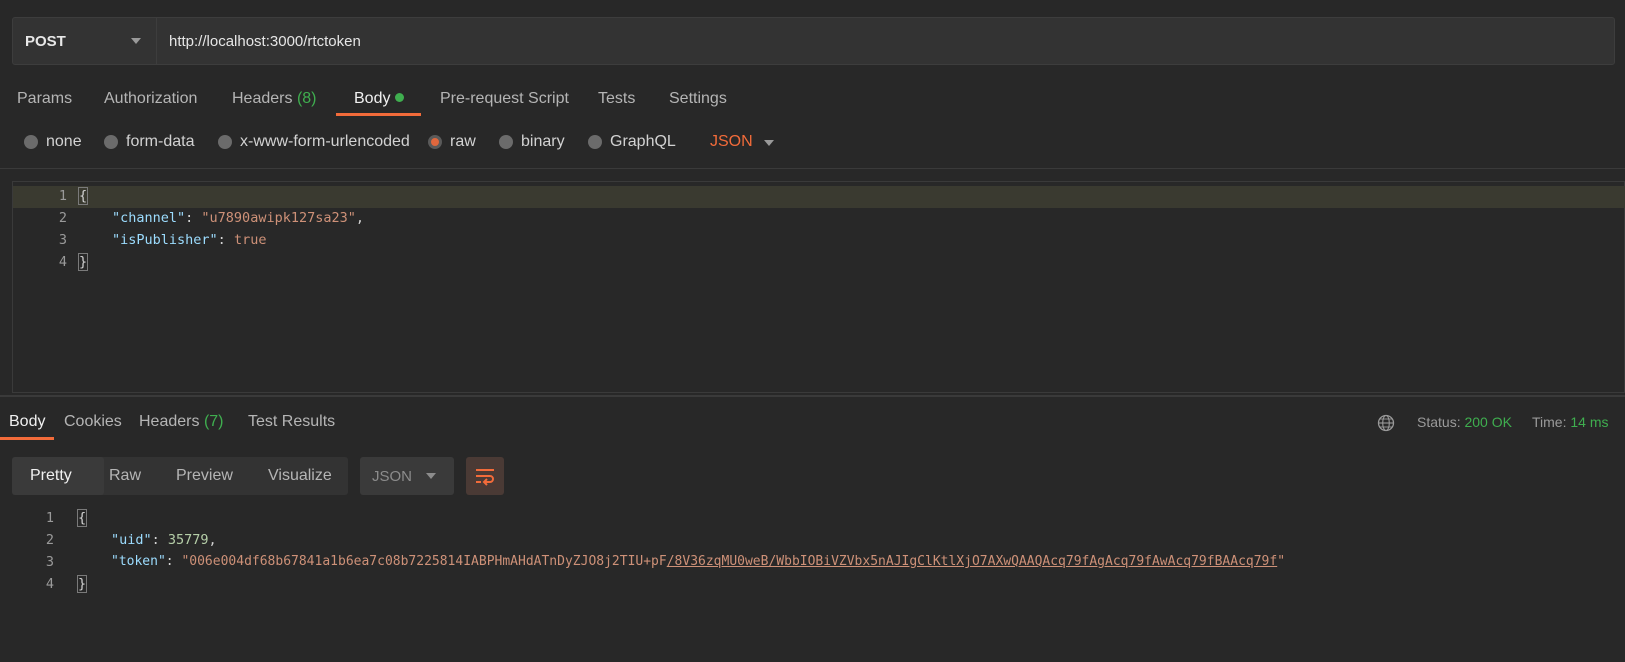 This screenshot has height=662, width=1625. I want to click on json-string-end: ", so click(1281, 561).